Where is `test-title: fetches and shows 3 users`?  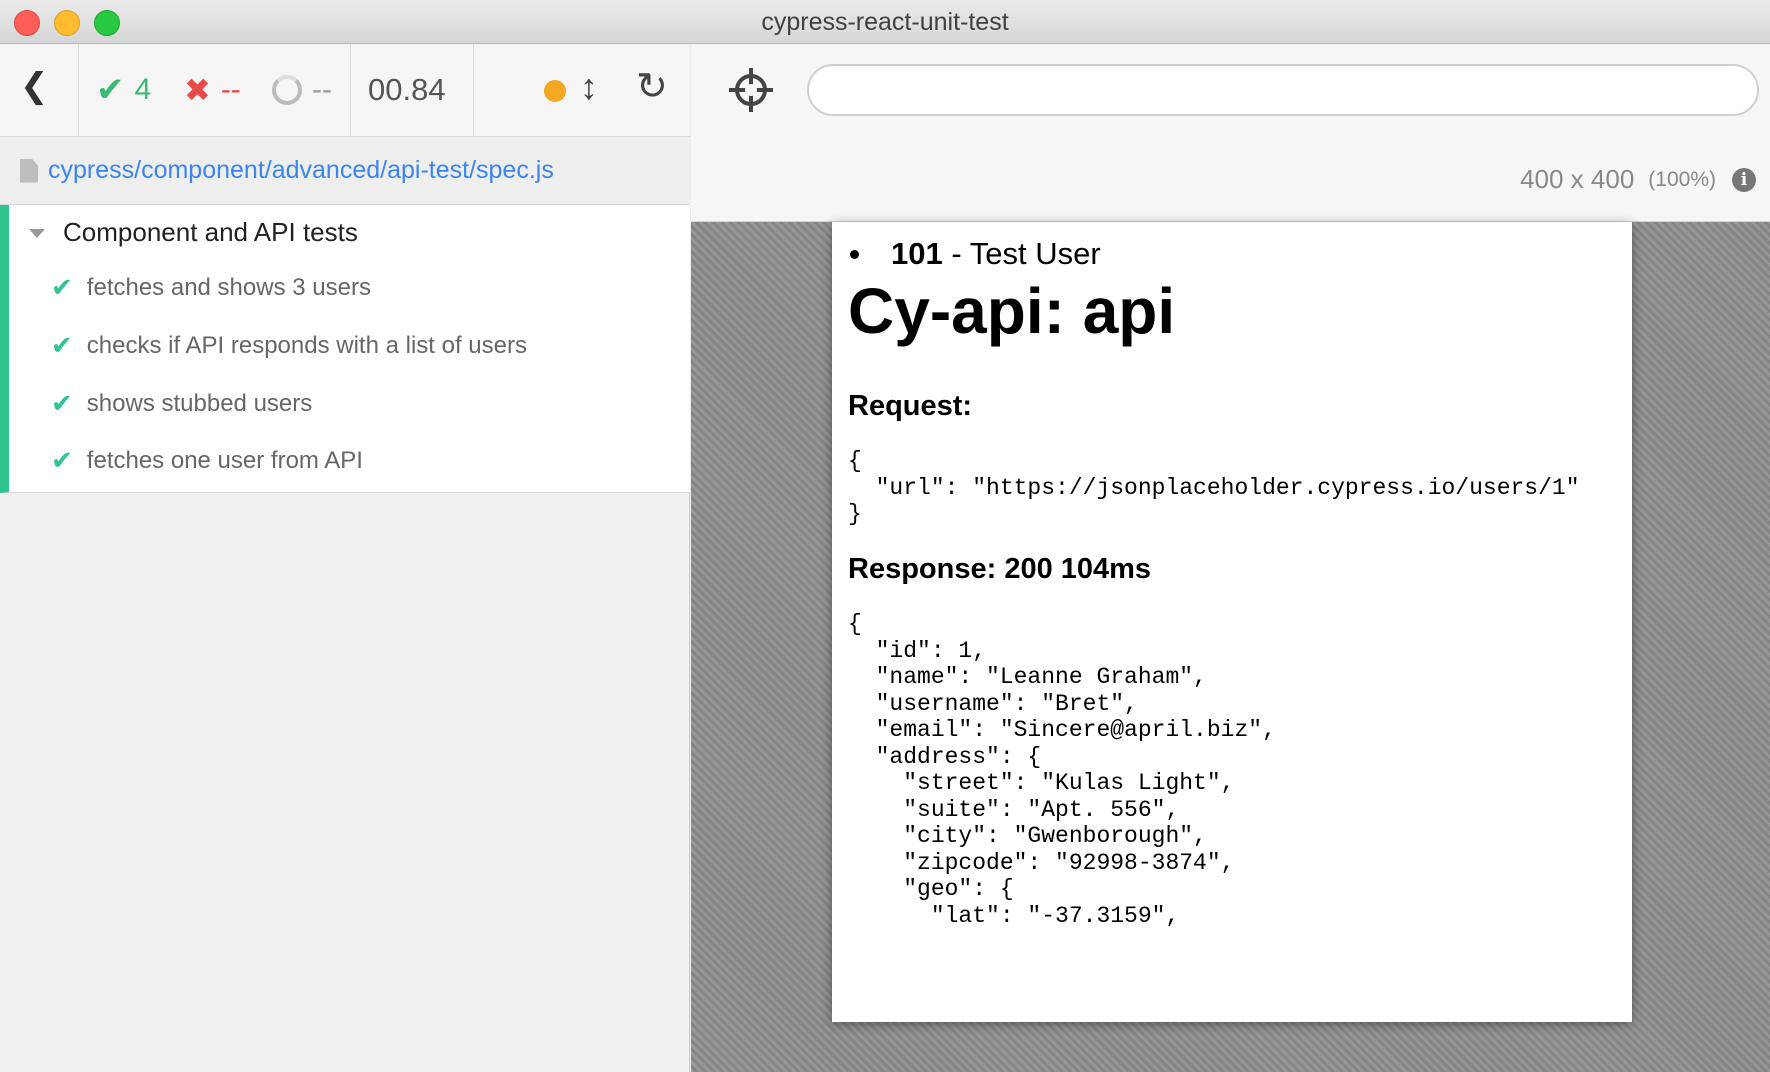 test-title: fetches and shows 3 users is located at coordinates (228, 287).